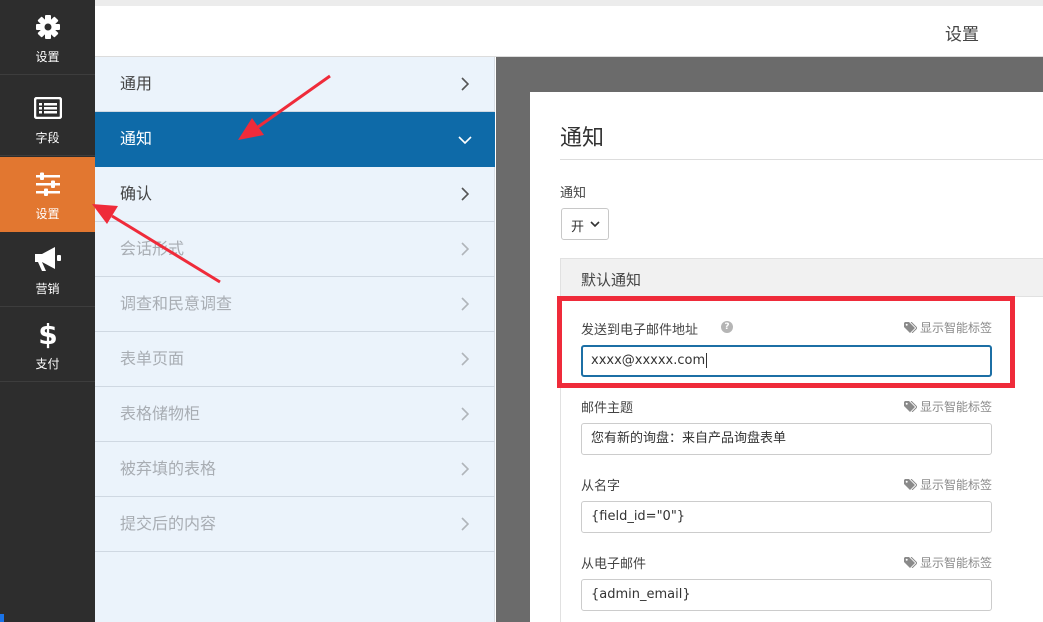 This screenshot has width=1043, height=622. I want to click on sliders-icon, so click(47, 184).